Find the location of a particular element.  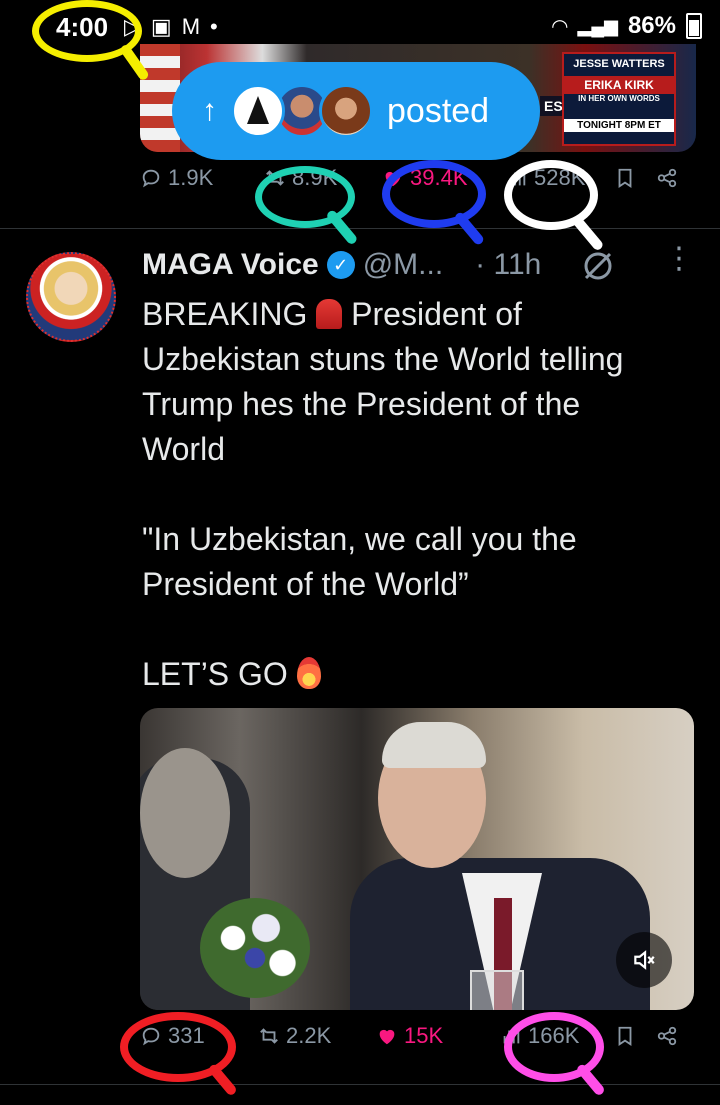

like-count: 15K is located at coordinates (424, 1035).